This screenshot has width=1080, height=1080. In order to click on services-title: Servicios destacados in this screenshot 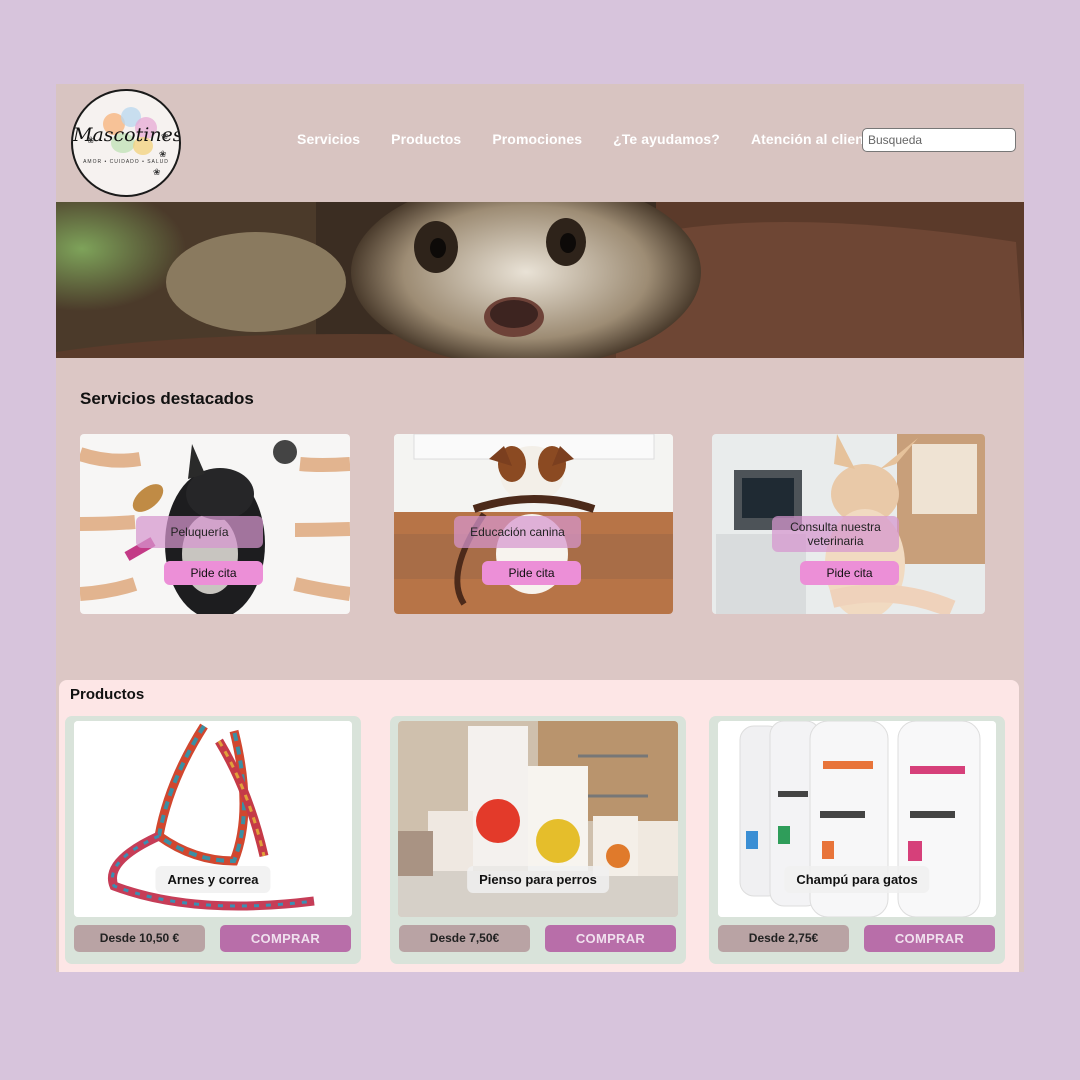, I will do `click(167, 398)`.